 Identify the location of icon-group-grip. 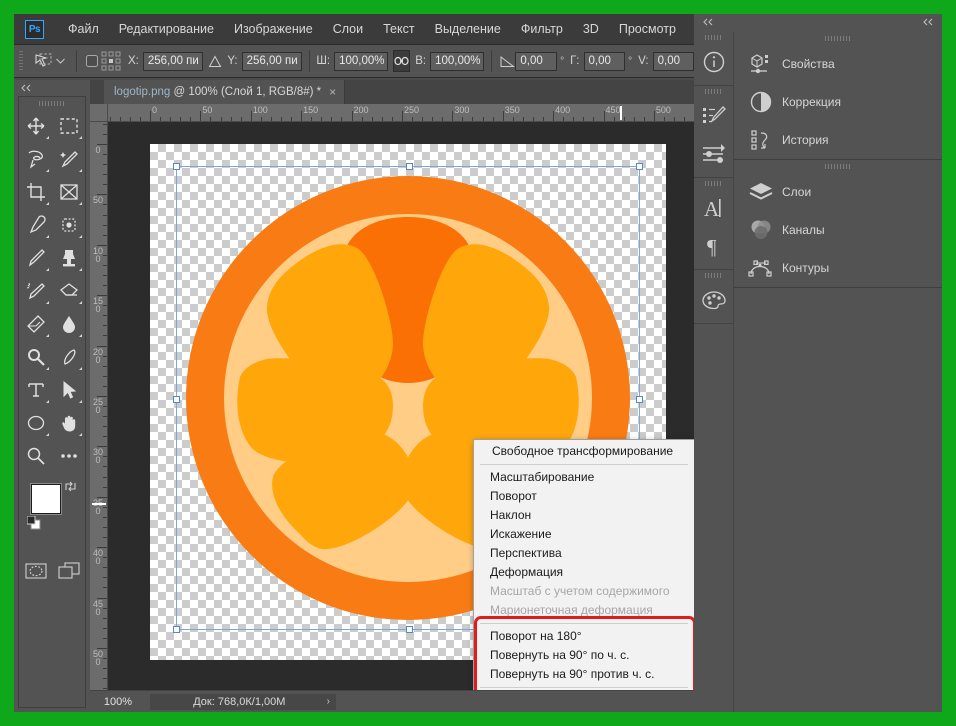
(713, 37).